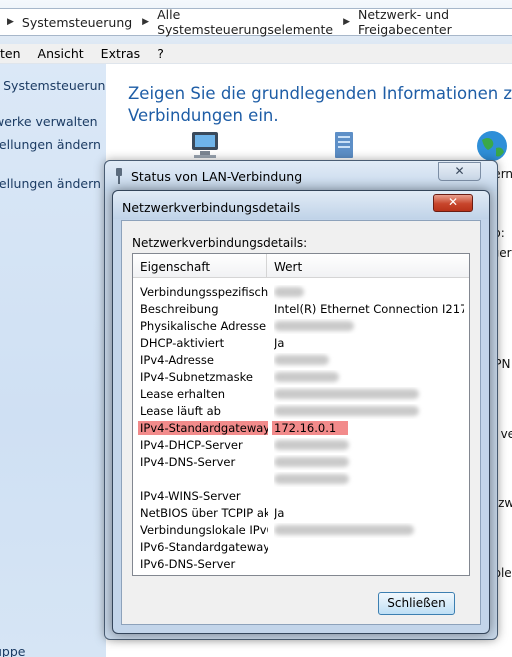 The width and height of the screenshot is (512, 657). Describe the element at coordinates (220, 243) in the screenshot. I see `section-label: Netzwerkverbindungsdetails:` at that location.